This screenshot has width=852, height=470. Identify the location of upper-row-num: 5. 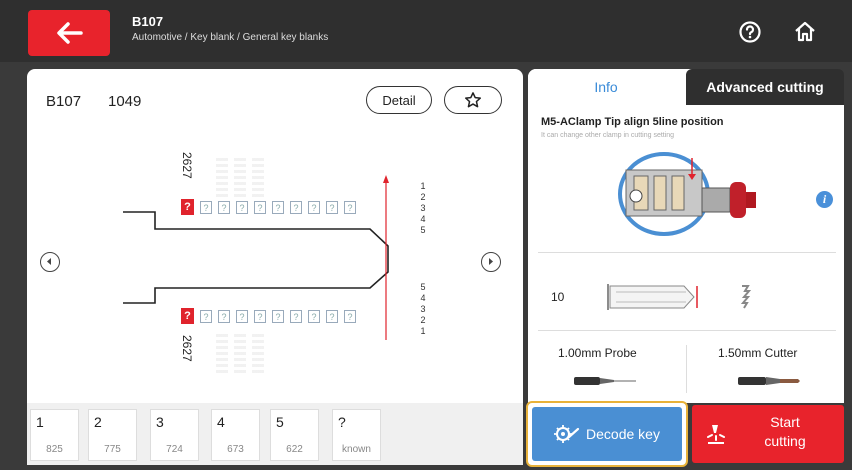
(423, 230).